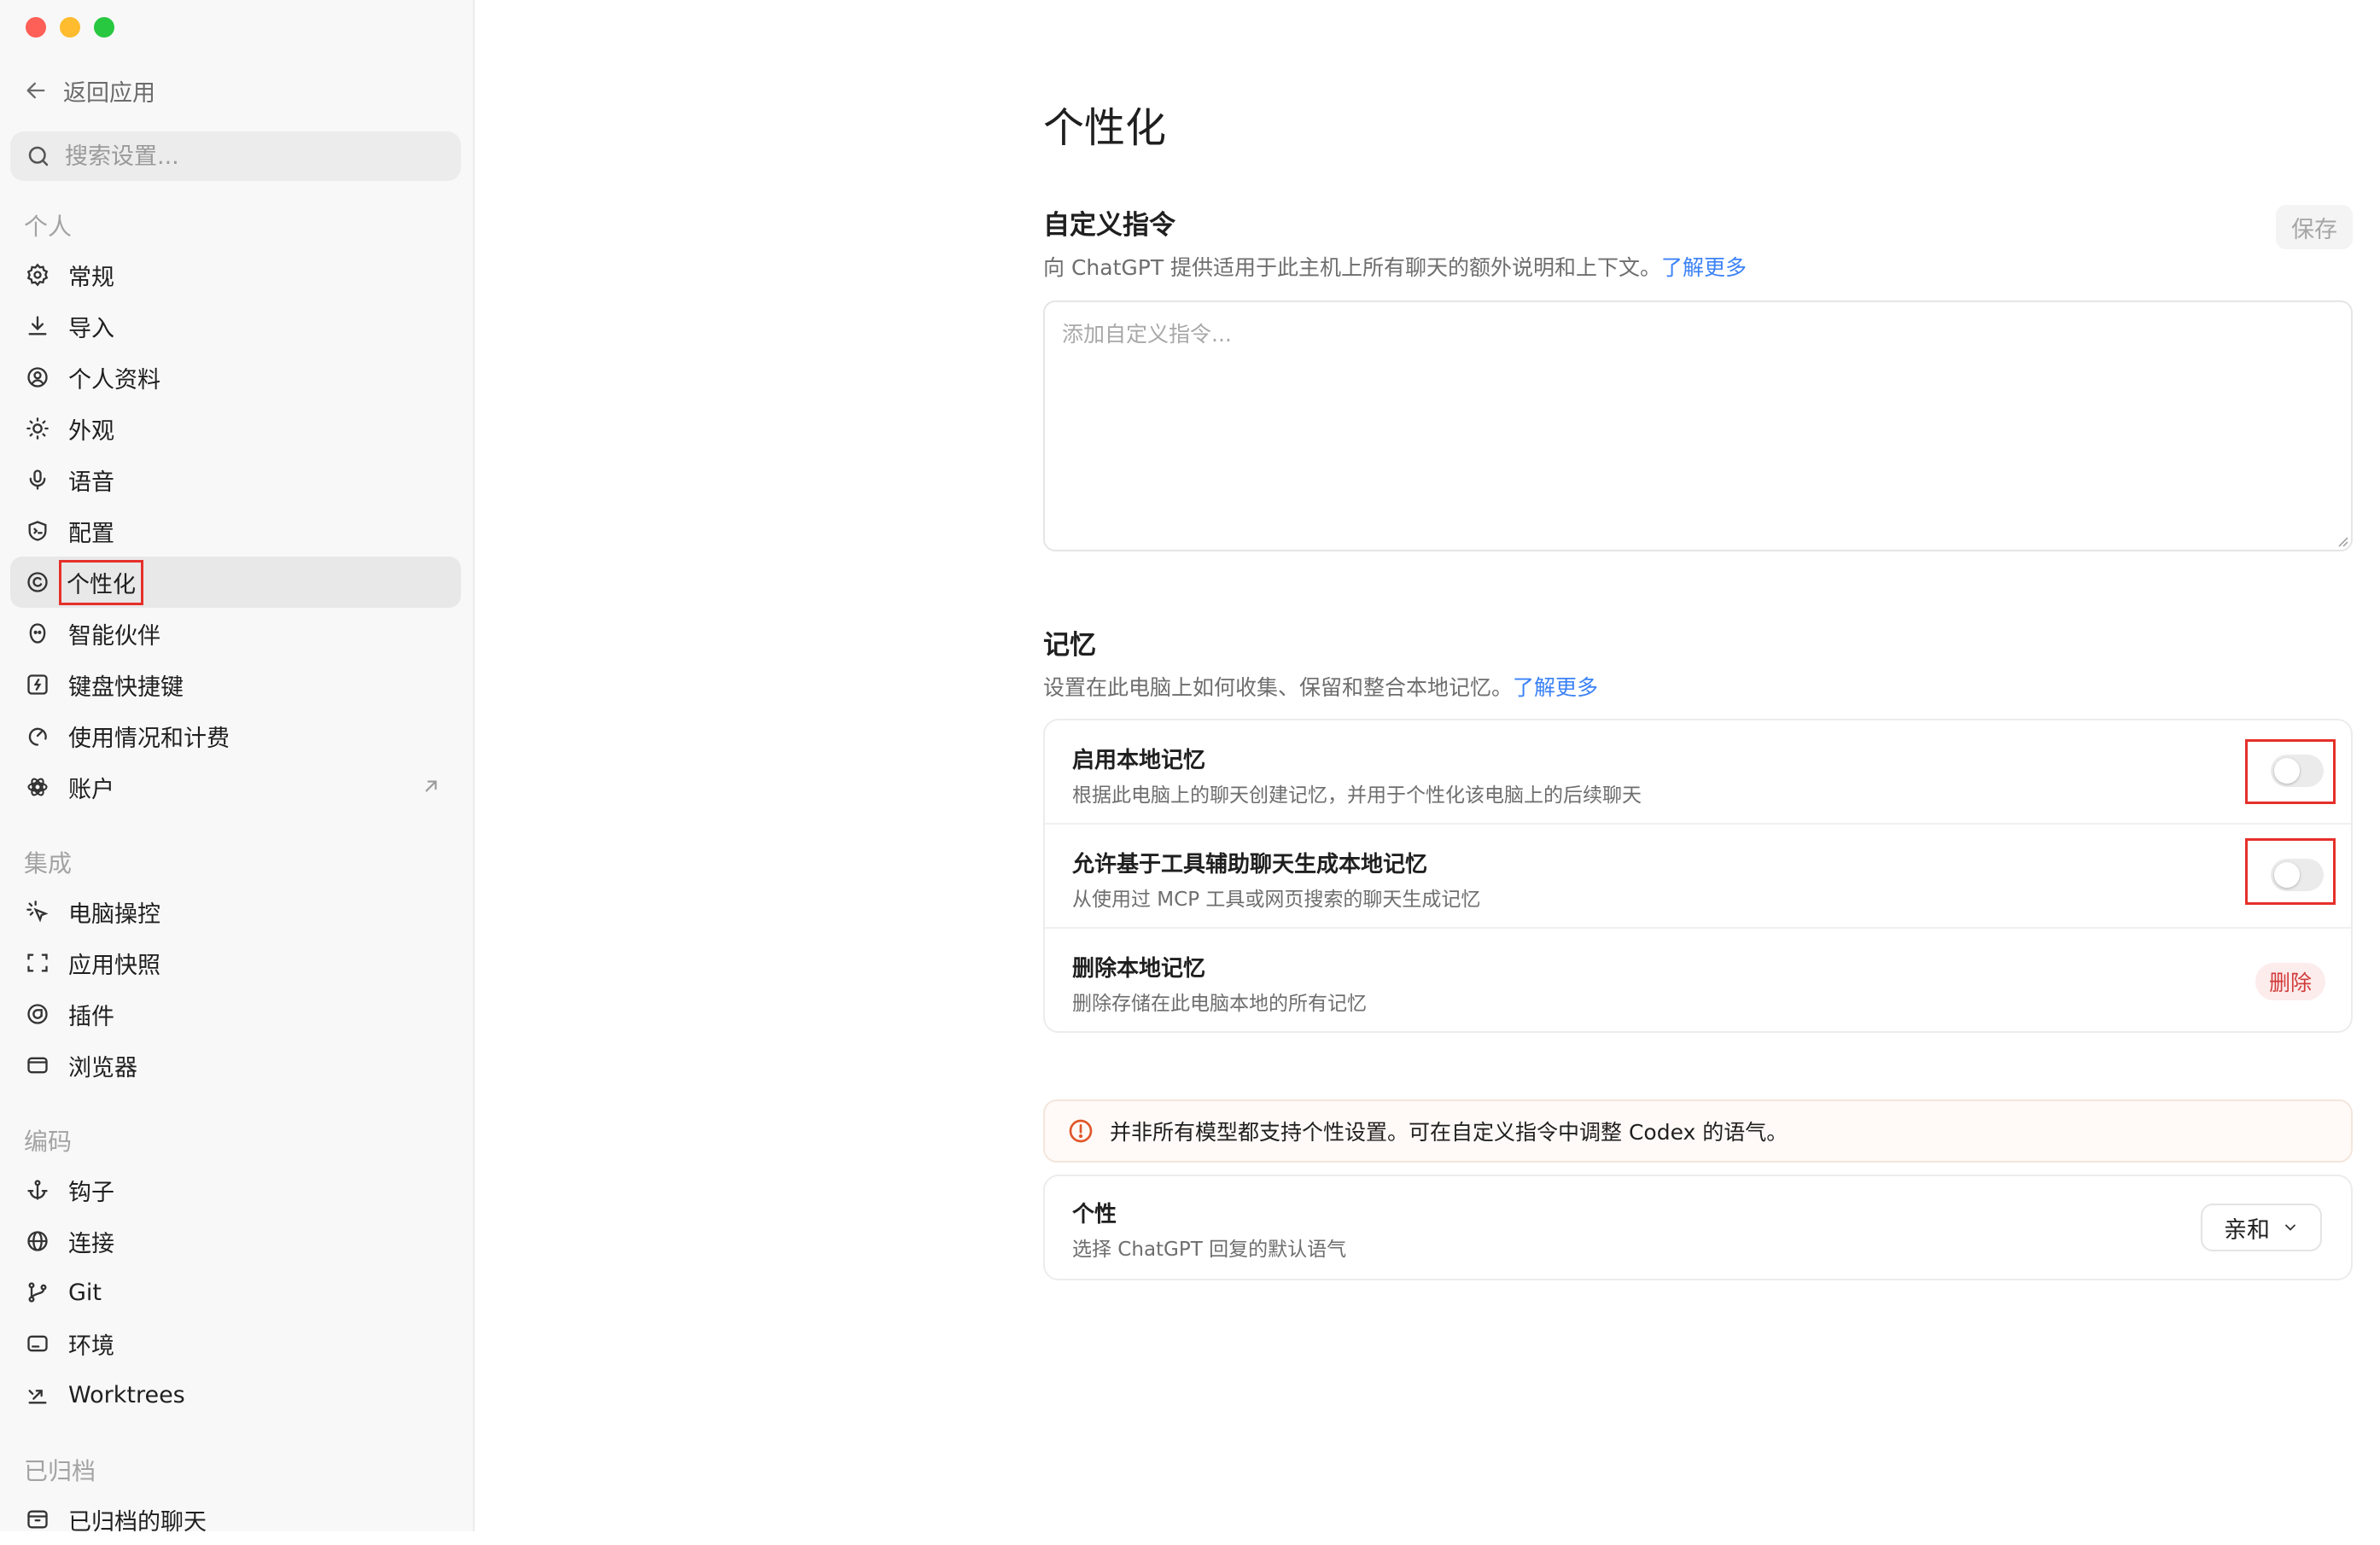 The image size is (2380, 1545). What do you see at coordinates (235, 531) in the screenshot?
I see `sidebar-item-config: 配置` at bounding box center [235, 531].